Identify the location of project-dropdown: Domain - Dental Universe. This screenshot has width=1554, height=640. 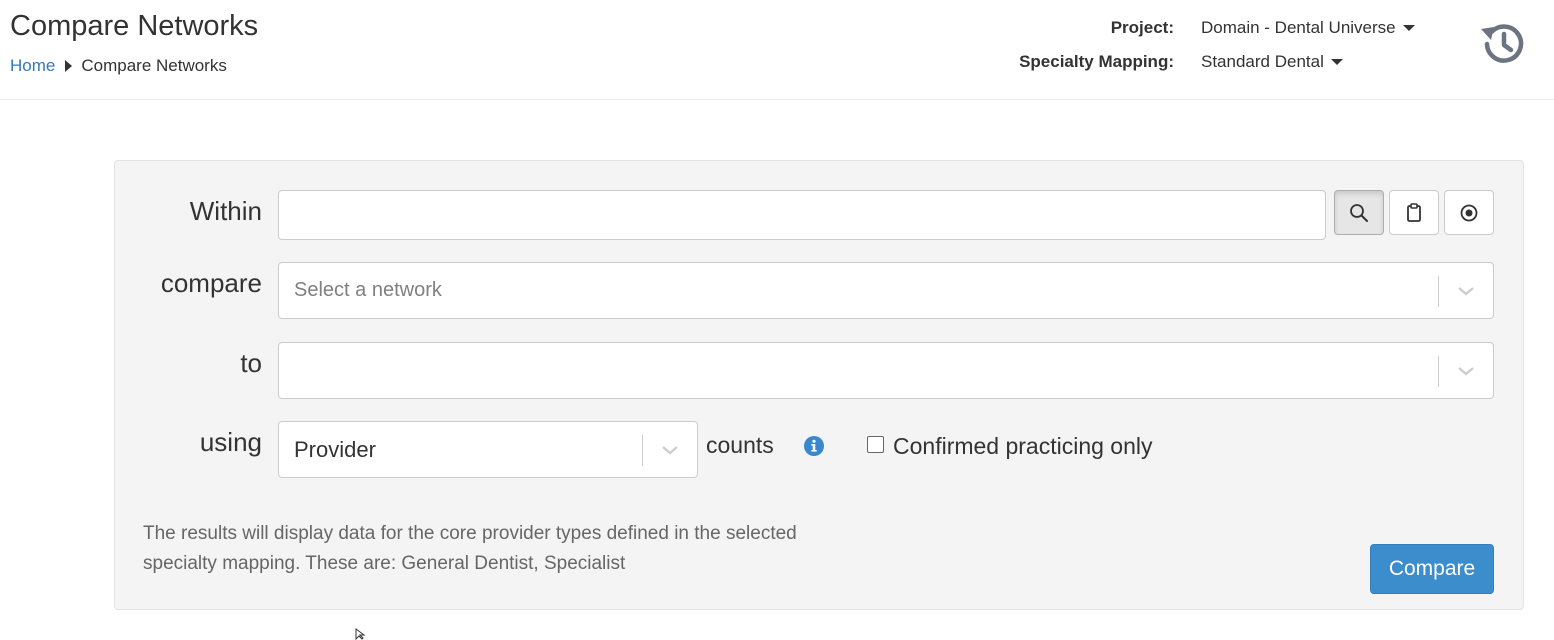
(1308, 28).